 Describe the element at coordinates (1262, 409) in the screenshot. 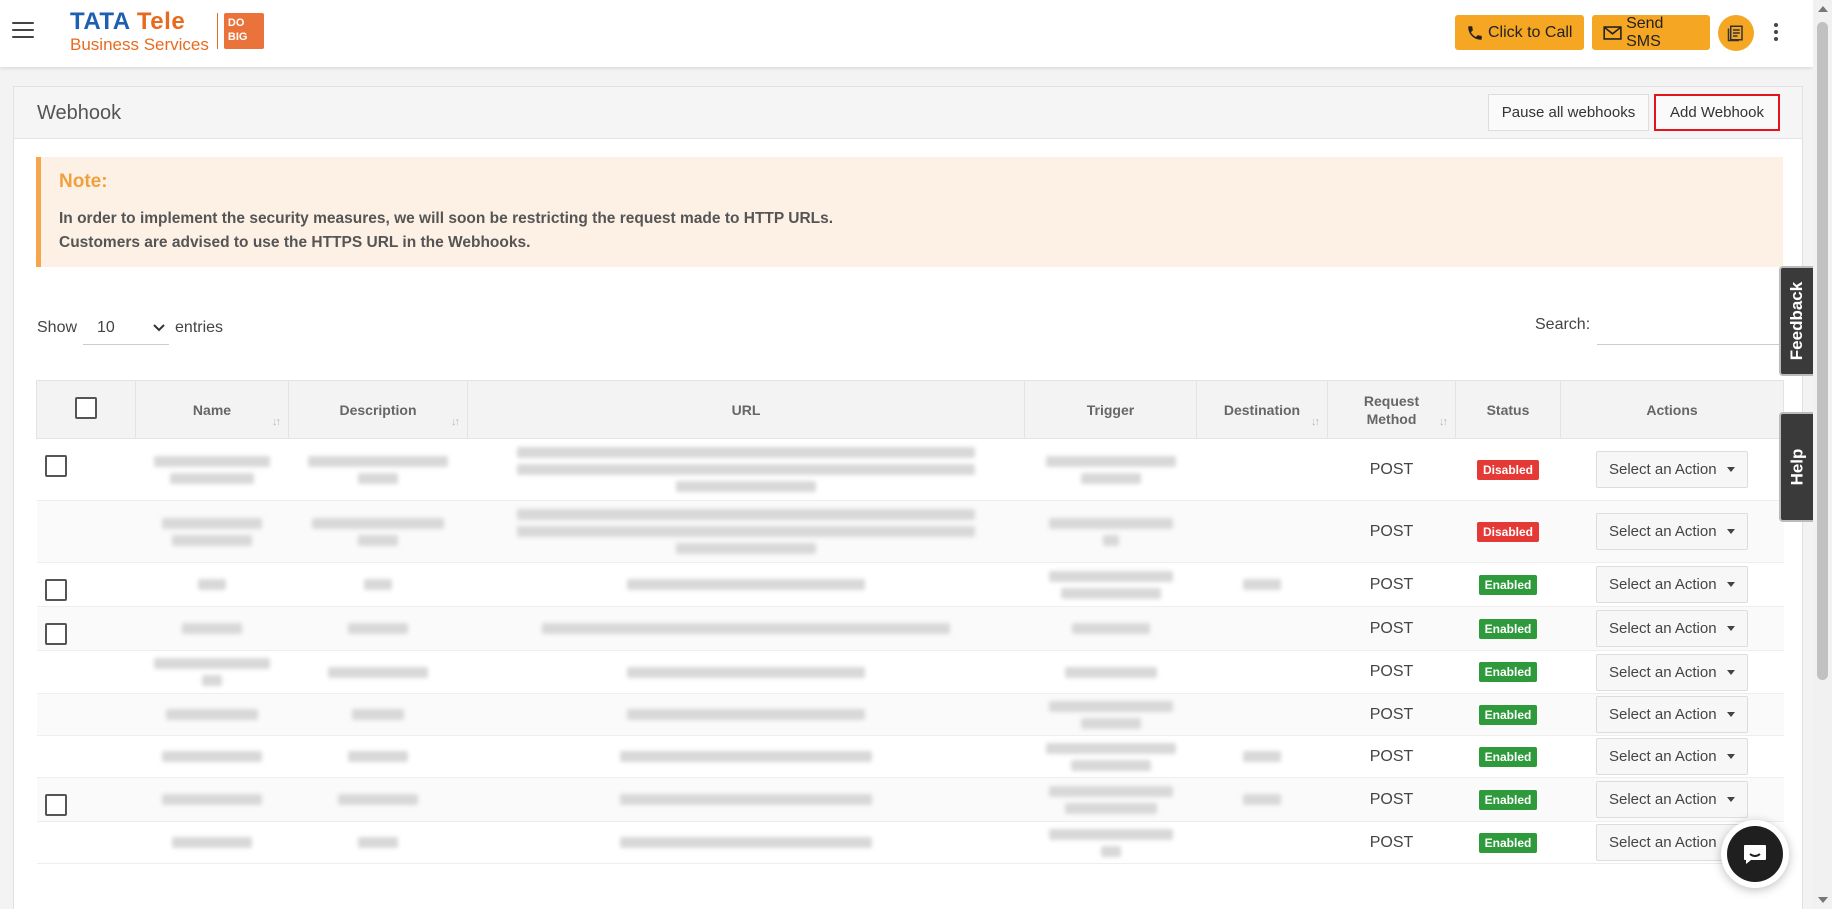

I see `col-destination: Destination ↓↑` at that location.